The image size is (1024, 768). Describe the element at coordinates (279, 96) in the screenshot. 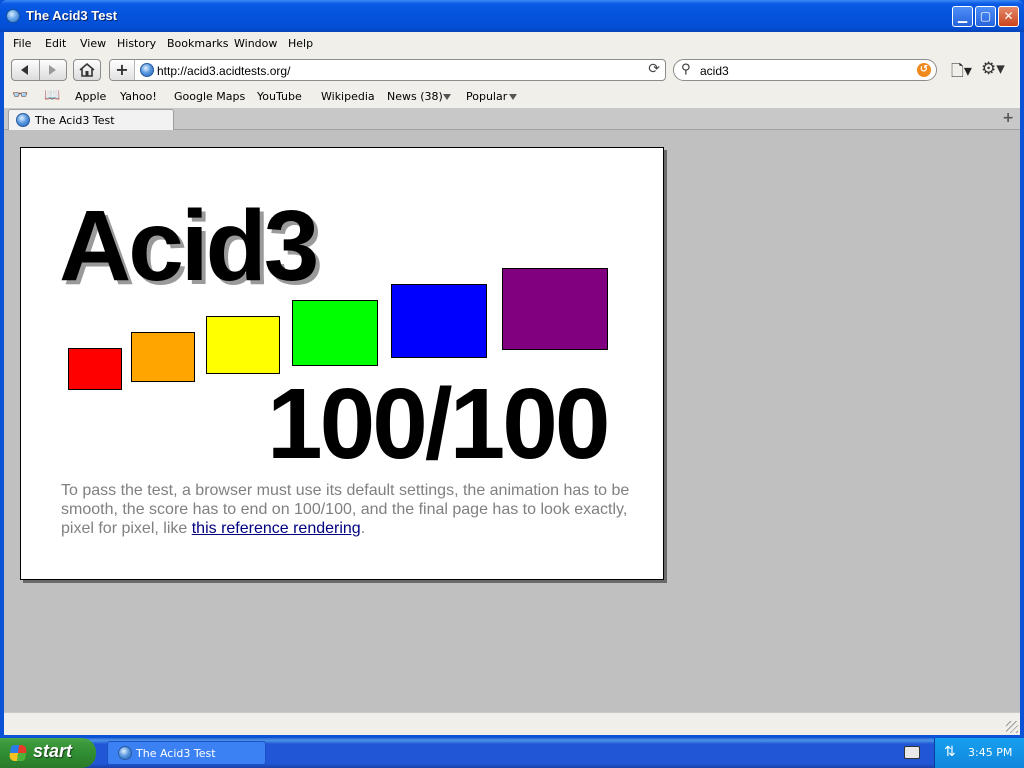

I see `bookmark-youtube: YouTube` at that location.